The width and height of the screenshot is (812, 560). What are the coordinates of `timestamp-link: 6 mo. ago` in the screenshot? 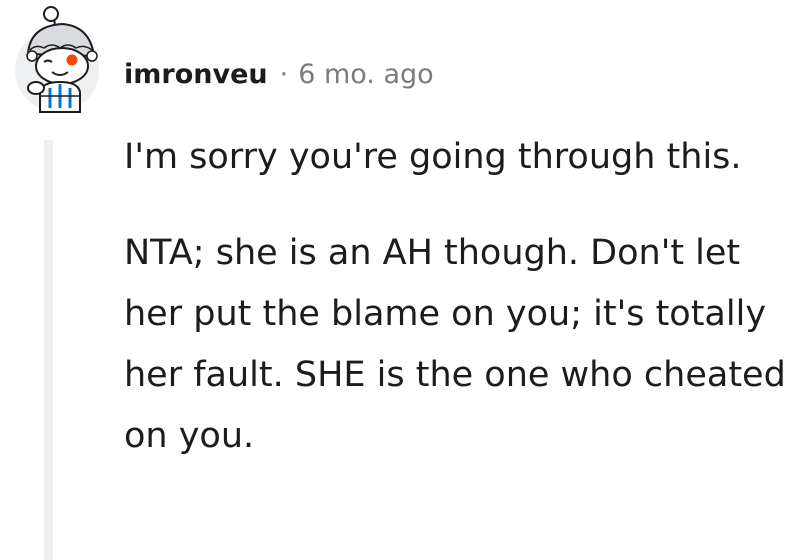 It's located at (365, 74).